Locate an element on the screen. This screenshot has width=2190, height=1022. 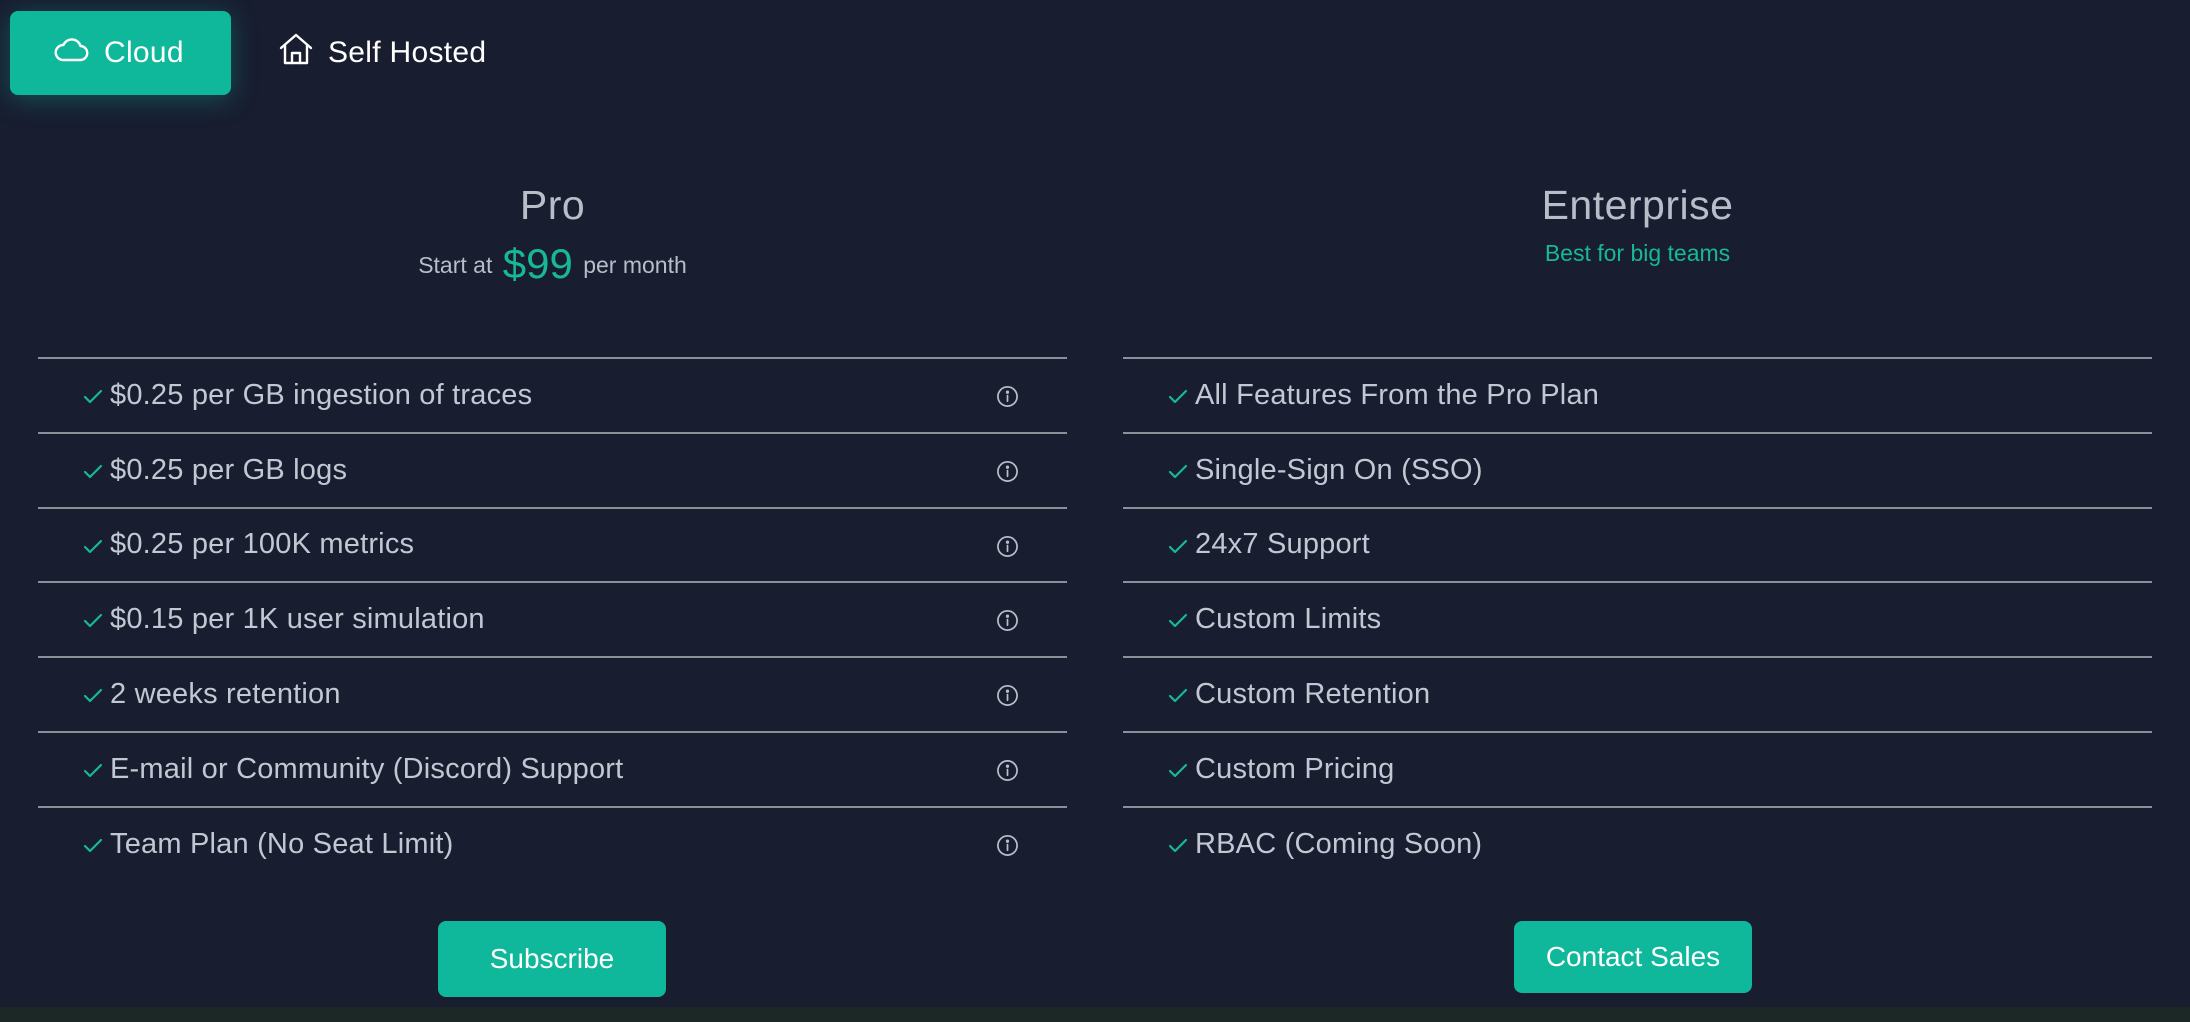
deployment-tabs: Cloud Self Hosted is located at coordinates (248, 53).